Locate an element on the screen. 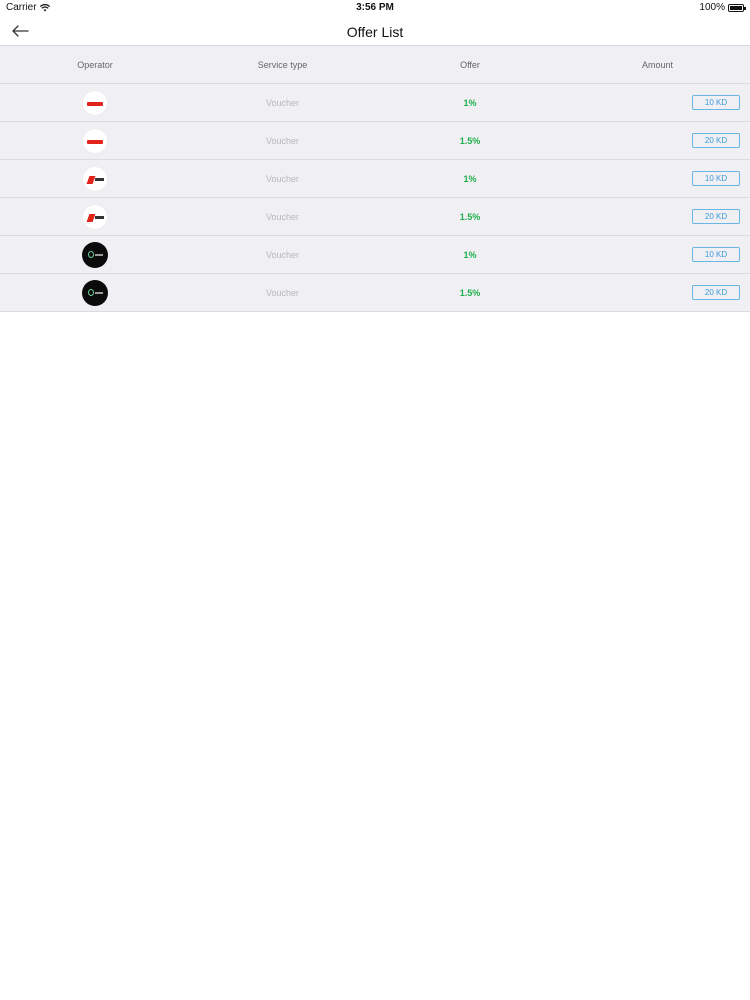  header-service-type: Service type is located at coordinates (282, 64).